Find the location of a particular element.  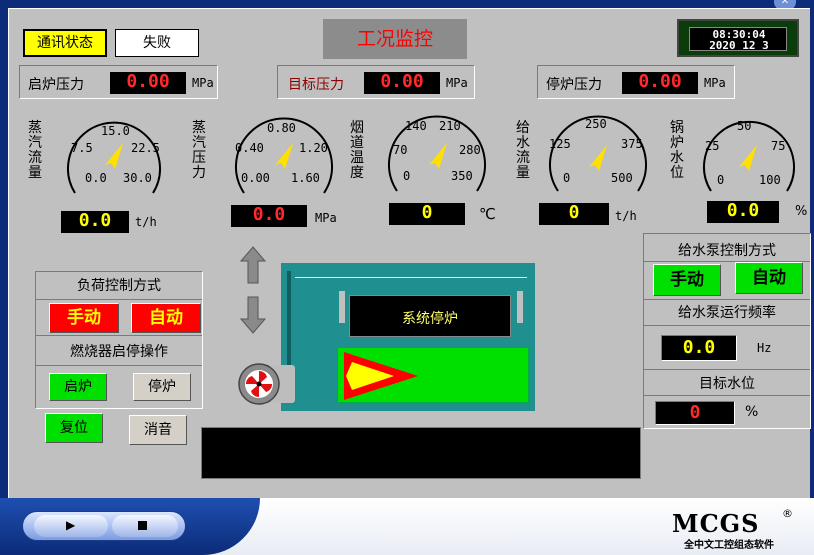

gauge-feedwater-flow-reading: 0 is located at coordinates (574, 214).